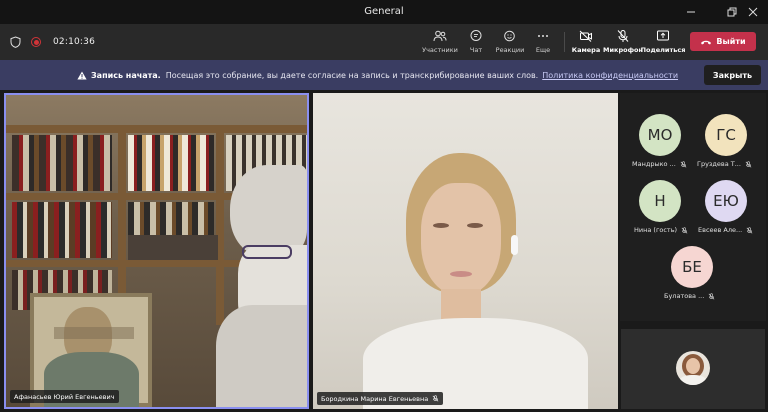 The width and height of the screenshot is (768, 412). What do you see at coordinates (656, 230) in the screenshot?
I see `participant-name: Нина (гость)` at bounding box center [656, 230].